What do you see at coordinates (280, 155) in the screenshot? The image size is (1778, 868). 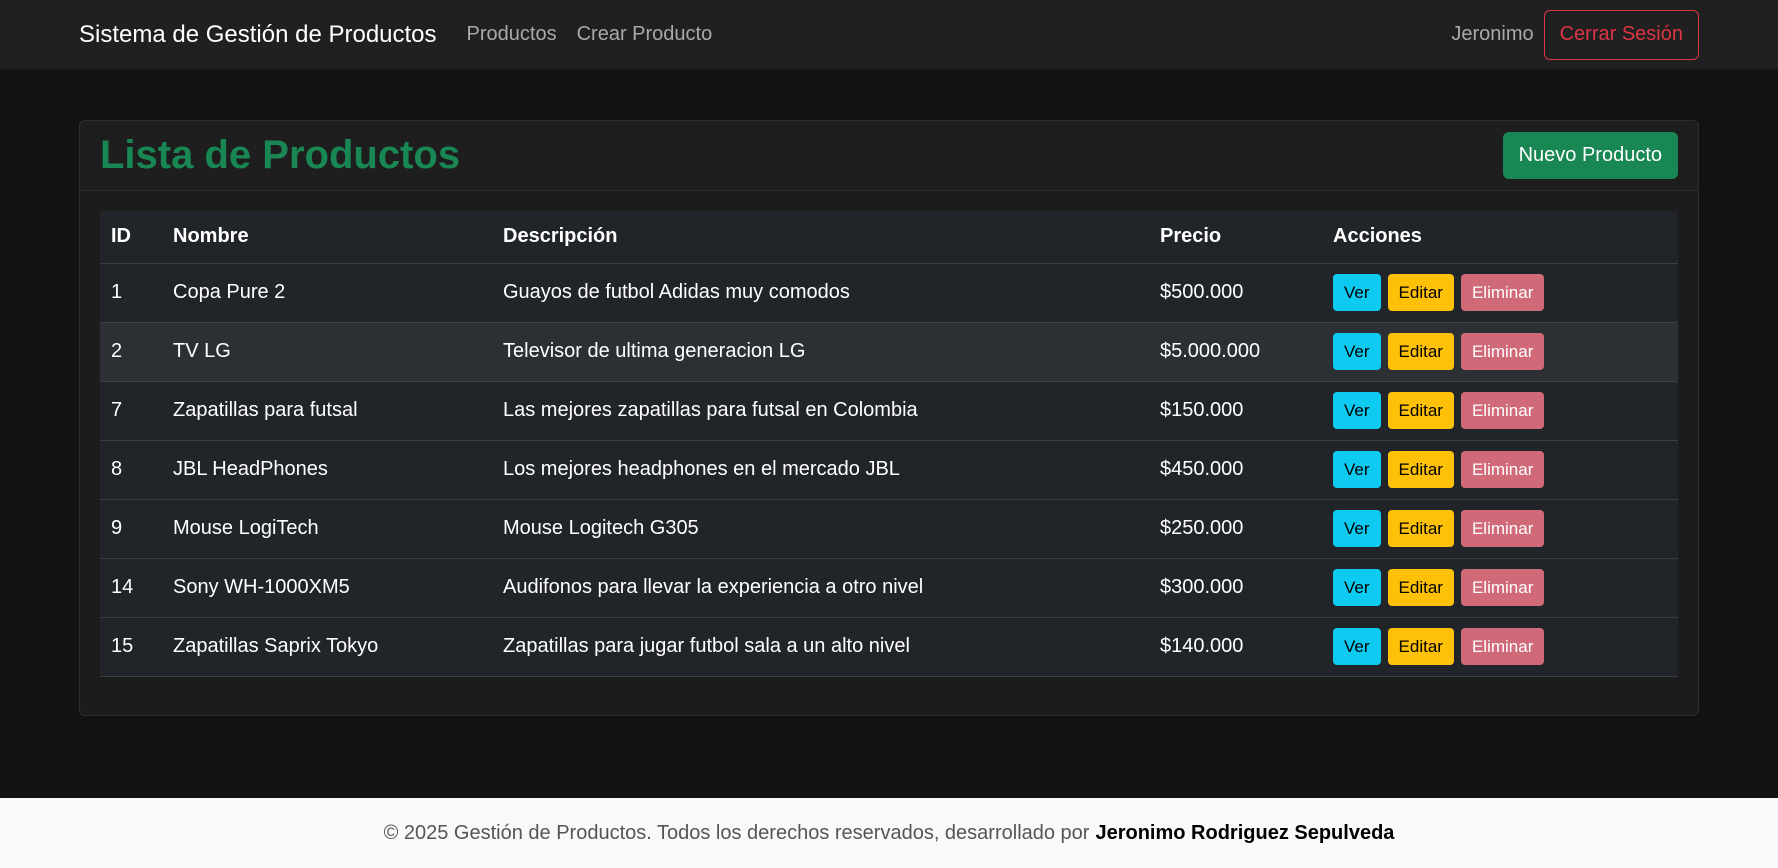 I see `page-title: Lista de Productos` at bounding box center [280, 155].